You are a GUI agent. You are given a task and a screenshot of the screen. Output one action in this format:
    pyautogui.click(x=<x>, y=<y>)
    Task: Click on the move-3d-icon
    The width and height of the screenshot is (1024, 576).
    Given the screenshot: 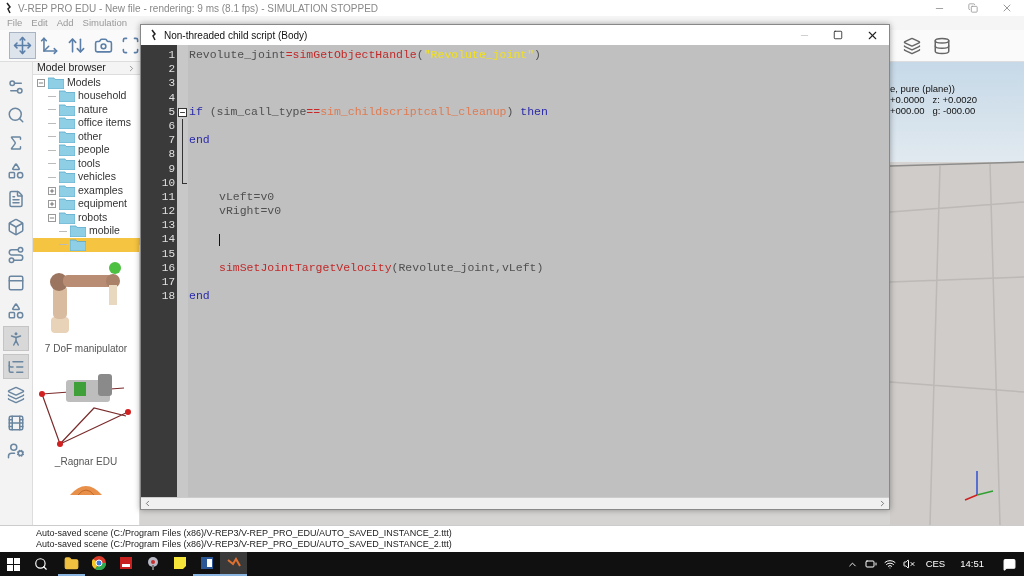 What is the action you would take?
    pyautogui.click(x=49, y=45)
    